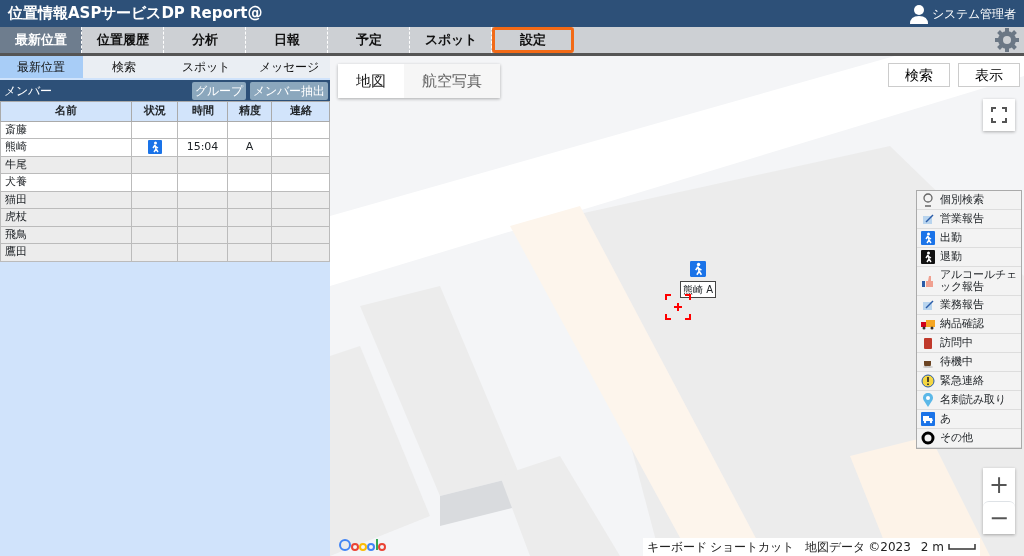  Describe the element at coordinates (969, 219) in the screenshot. I see `legend-item: 営業報告` at that location.